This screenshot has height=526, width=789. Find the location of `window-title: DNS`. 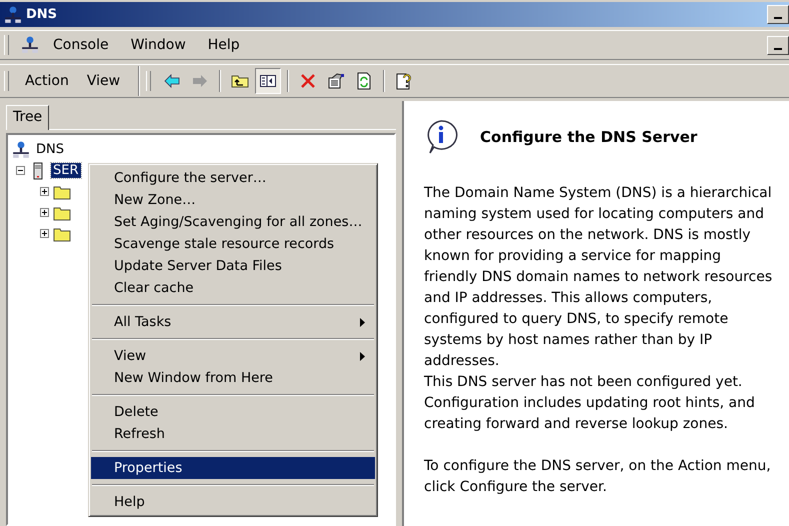

window-title: DNS is located at coordinates (42, 14).